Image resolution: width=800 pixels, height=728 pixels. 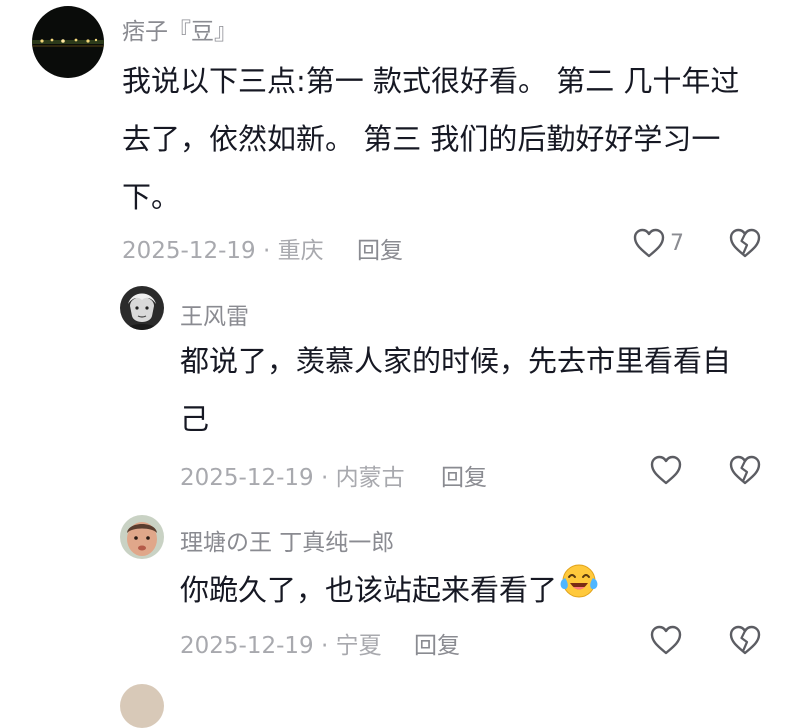 I want to click on comment-date-location: 2025-12-19 · 重庆, so click(x=223, y=251).